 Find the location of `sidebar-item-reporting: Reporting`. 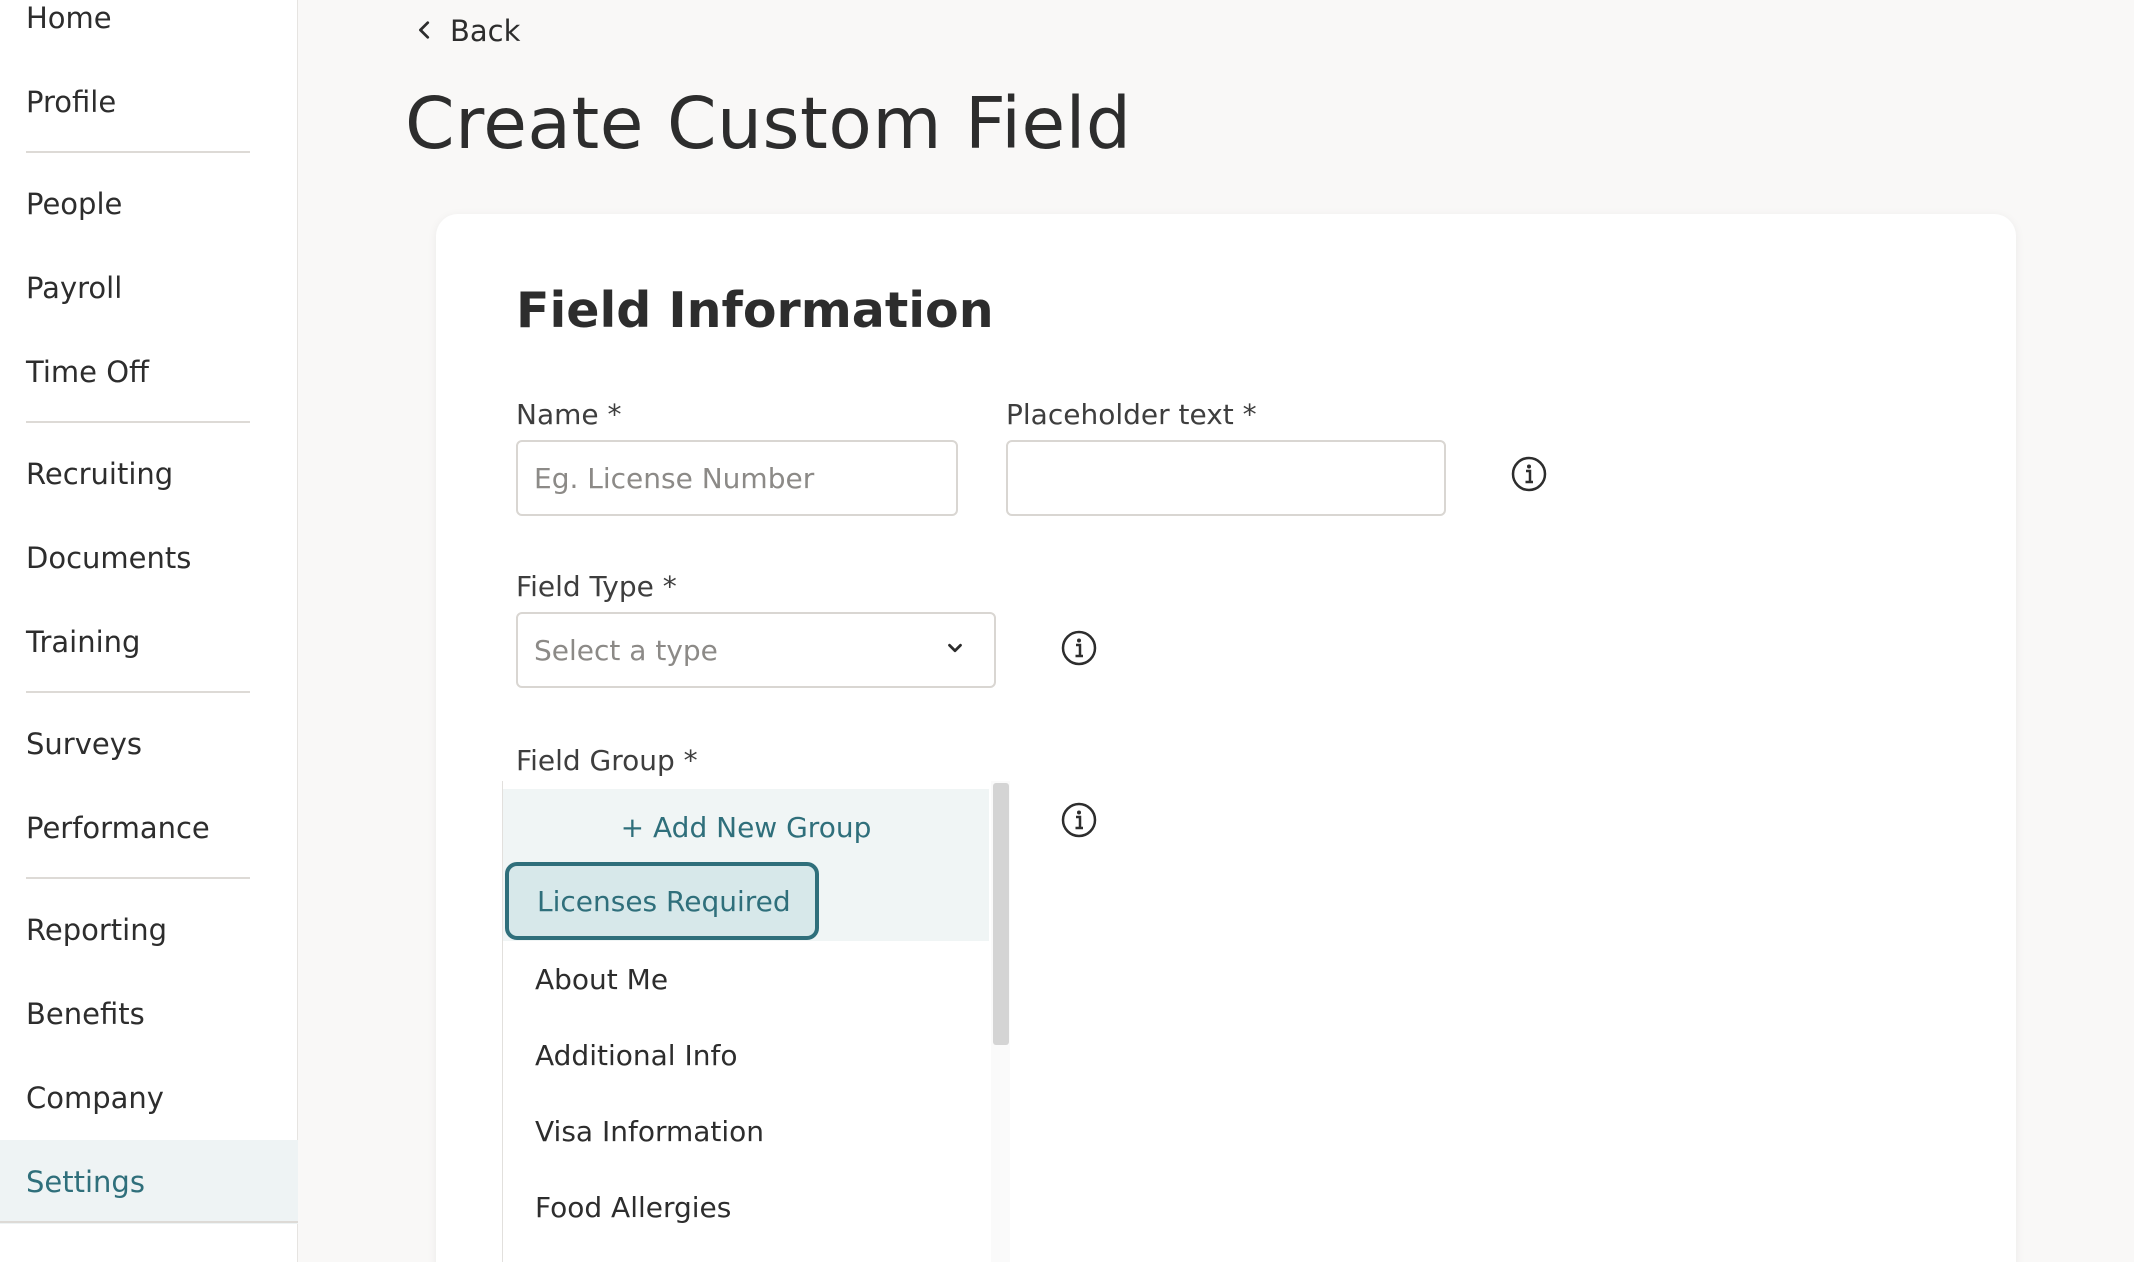

sidebar-item-reporting: Reporting is located at coordinates (149, 930).